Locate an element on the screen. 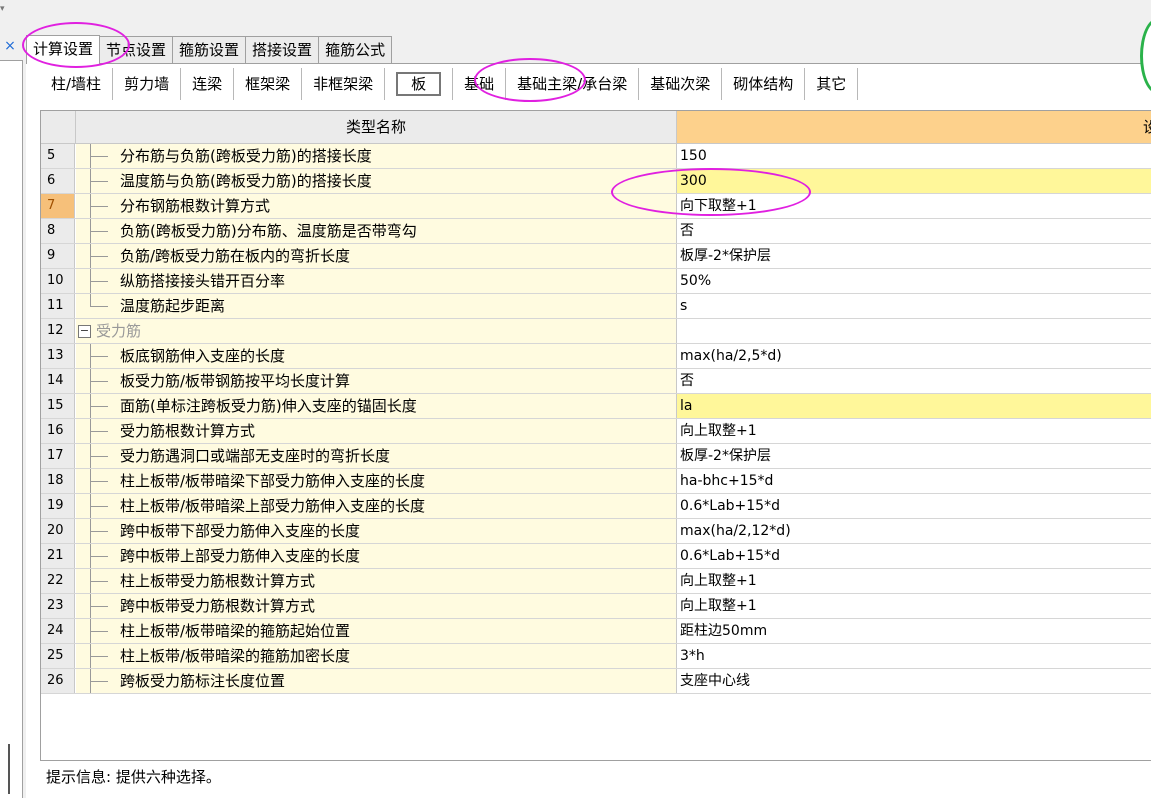 Image resolution: width=1151 pixels, height=798 pixels. table-row: 23 跨中板带受力筋根数计算方式 向上取整+1 is located at coordinates (596, 606).